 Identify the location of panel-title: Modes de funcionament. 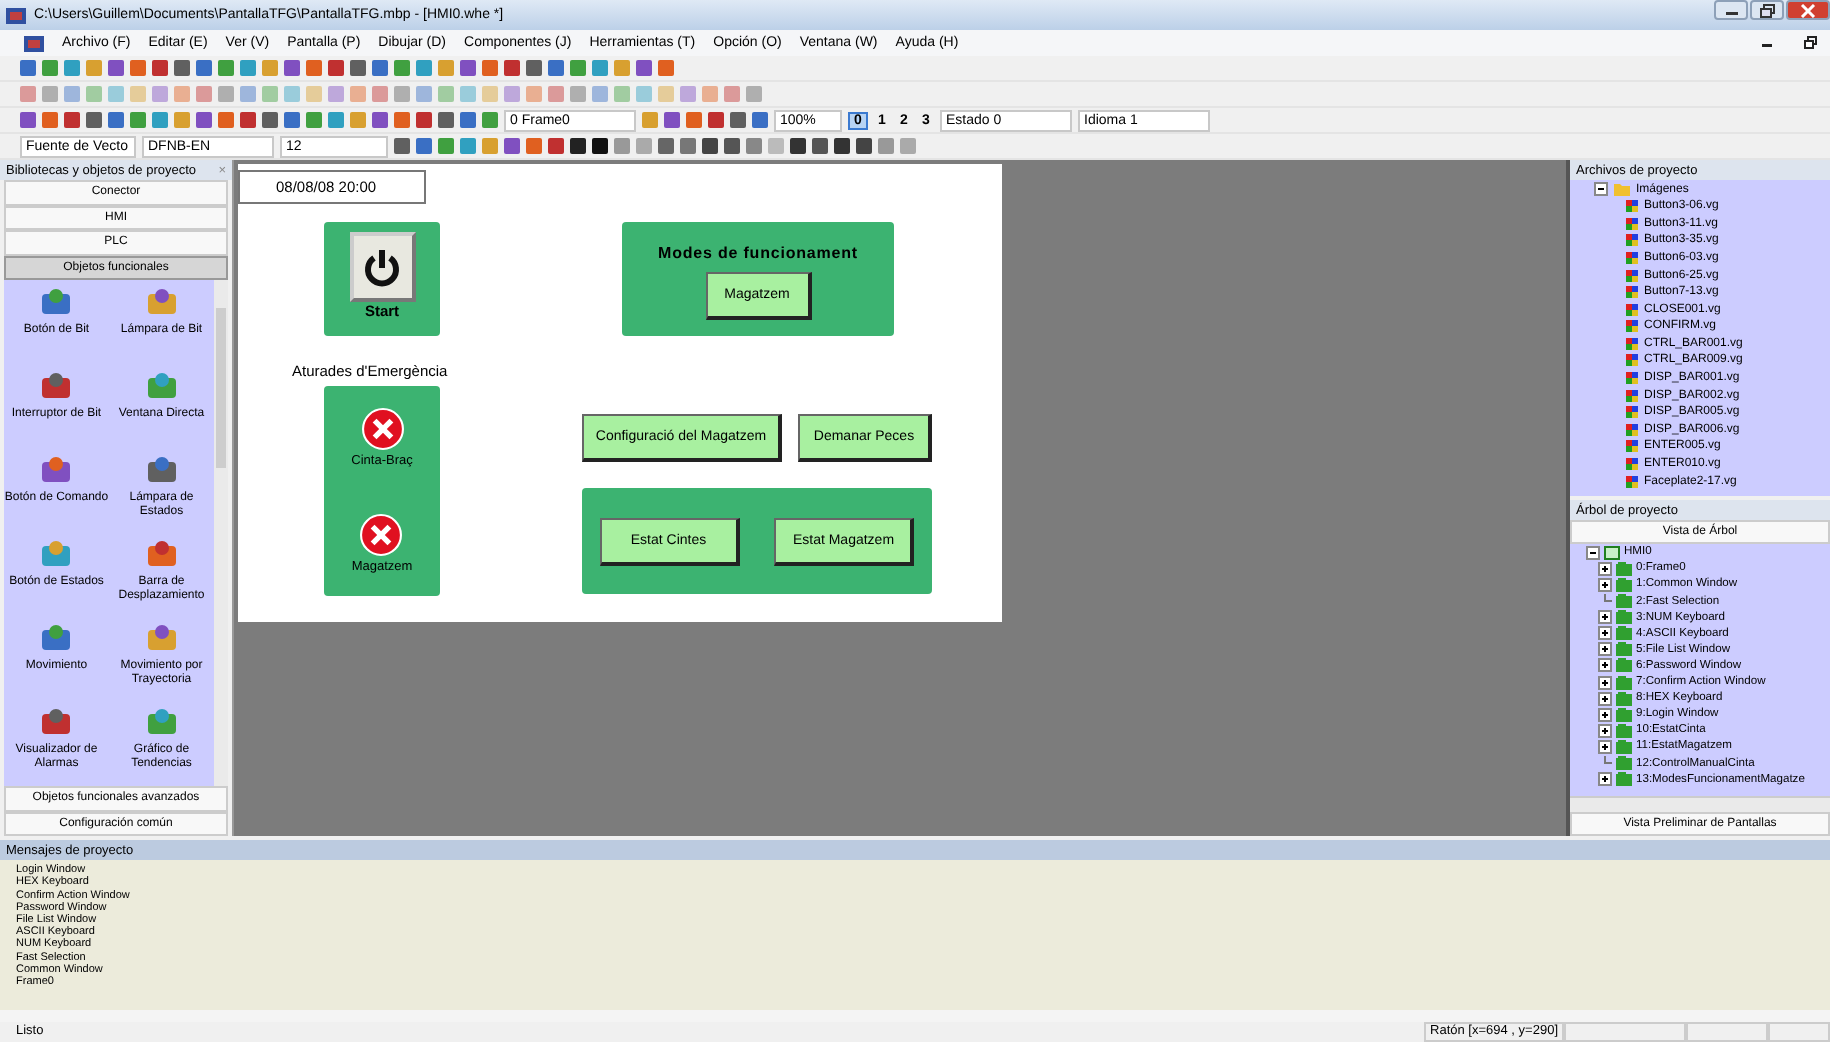
(758, 253).